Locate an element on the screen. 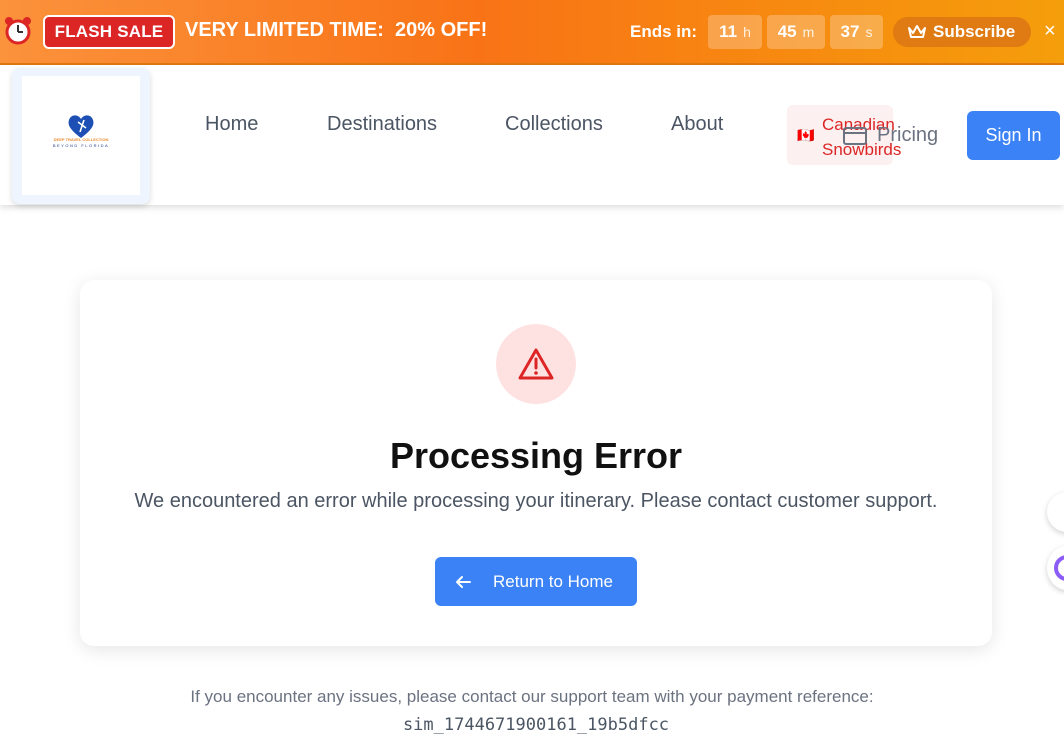 Image resolution: width=1064 pixels, height=734 pixels. nav-home: Home is located at coordinates (231, 124).